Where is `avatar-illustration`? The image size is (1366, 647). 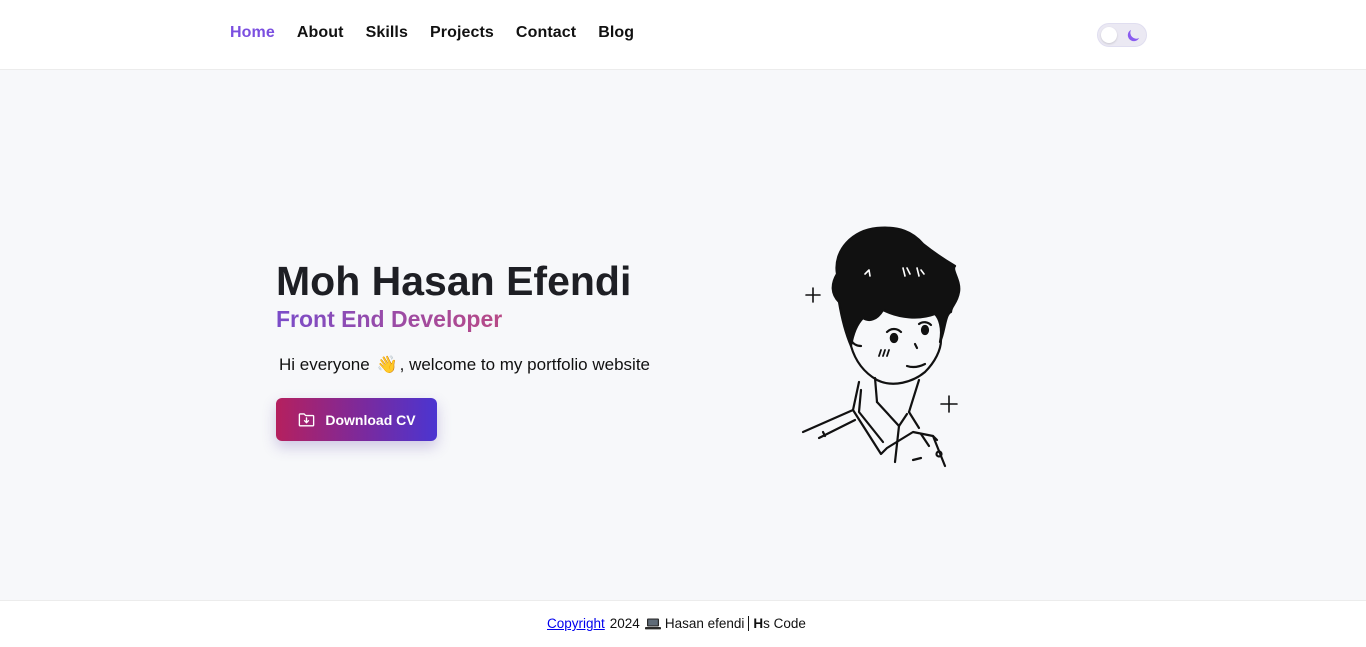 avatar-illustration is located at coordinates (881, 347).